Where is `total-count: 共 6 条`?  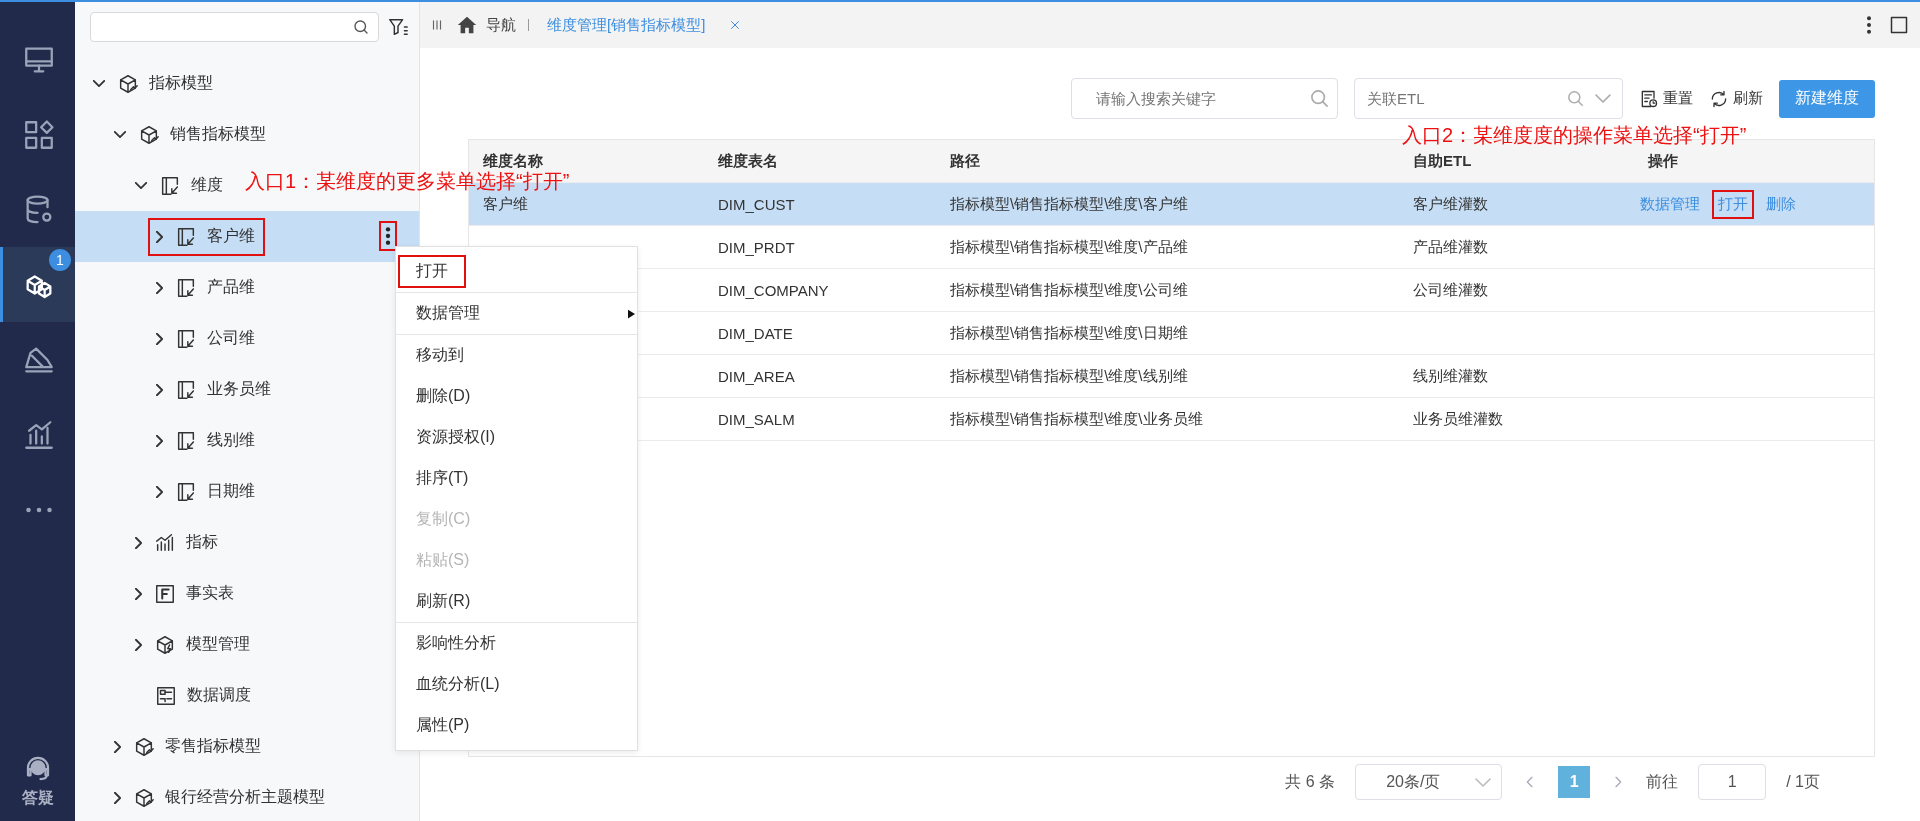 total-count: 共 6 条 is located at coordinates (1310, 781).